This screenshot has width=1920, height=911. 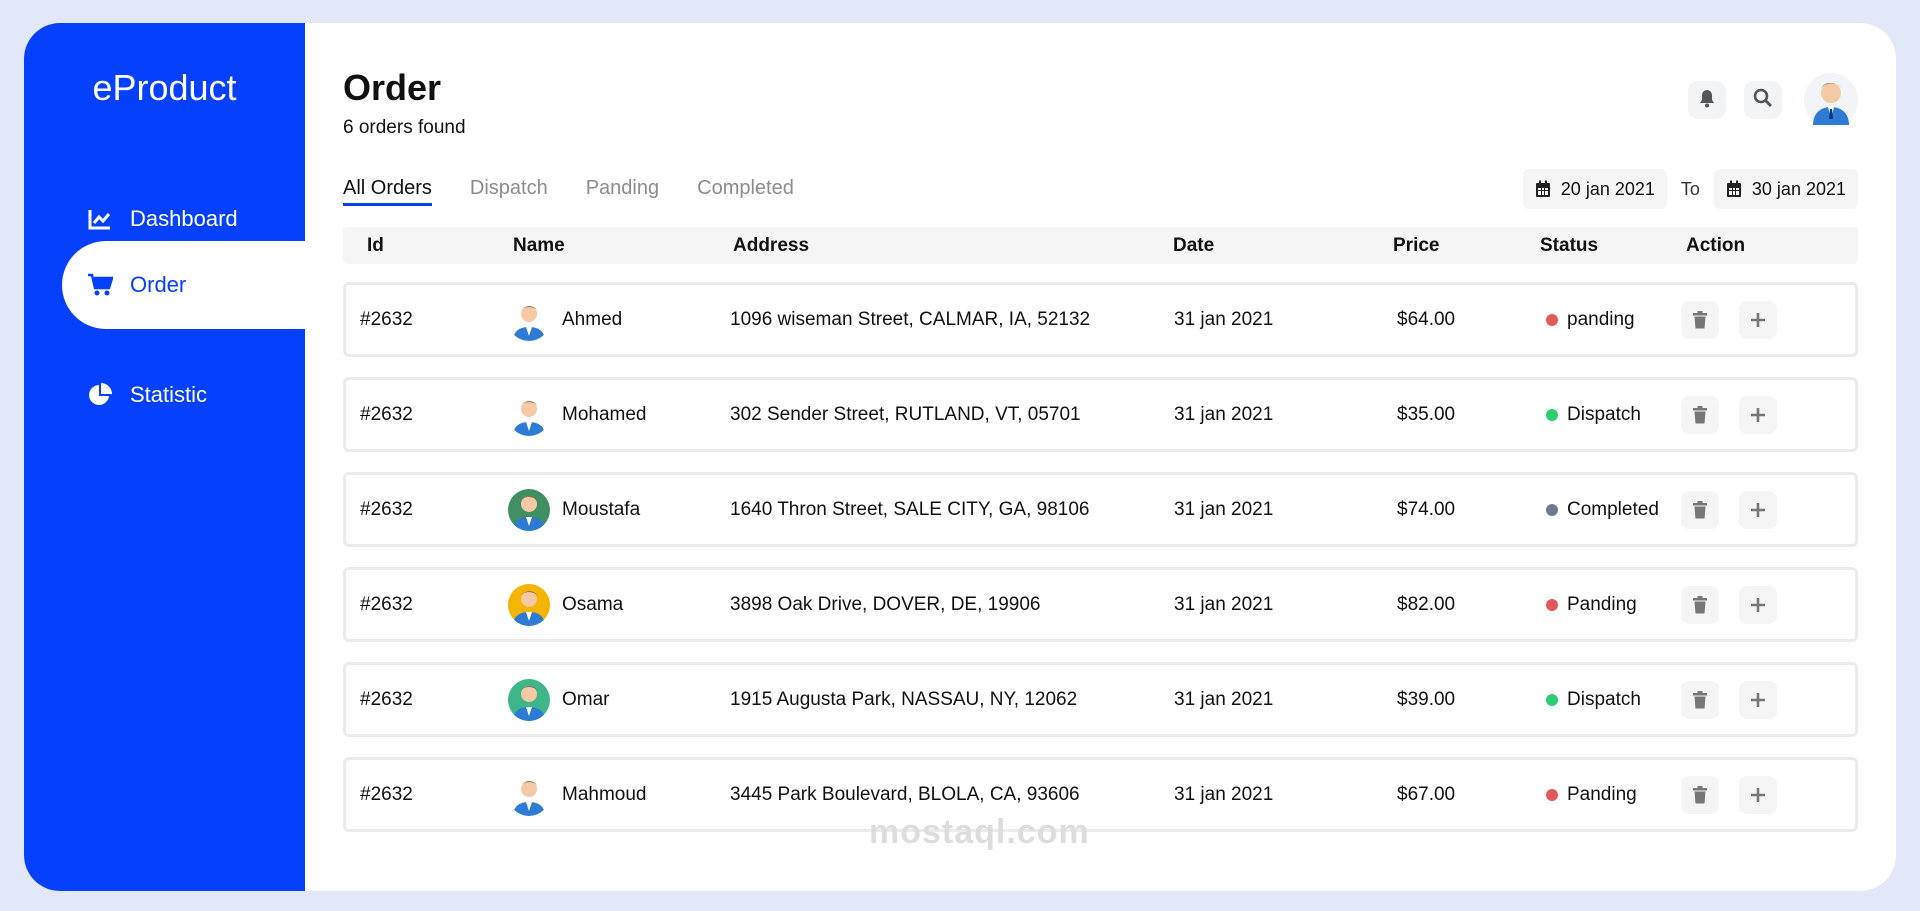 I want to click on date-range: 20 jan 2021 To 30 jan 2021, so click(x=1690, y=189).